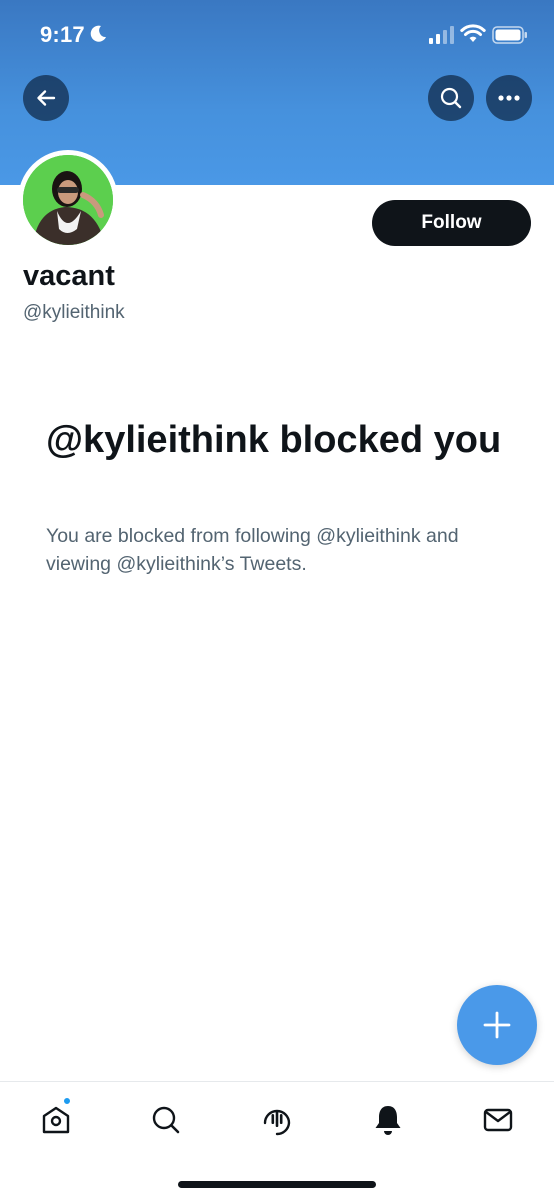  What do you see at coordinates (441, 35) in the screenshot?
I see `cellular-signal-icon` at bounding box center [441, 35].